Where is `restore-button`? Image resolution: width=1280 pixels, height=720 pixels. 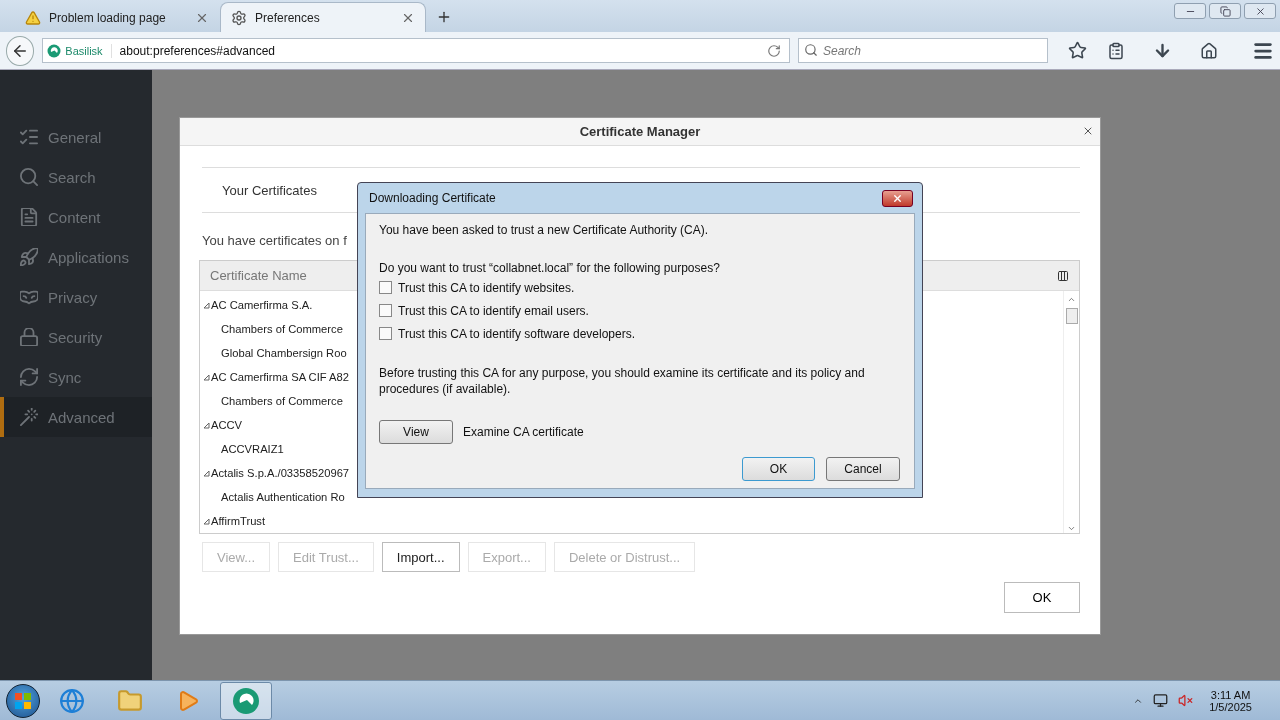 restore-button is located at coordinates (1225, 11).